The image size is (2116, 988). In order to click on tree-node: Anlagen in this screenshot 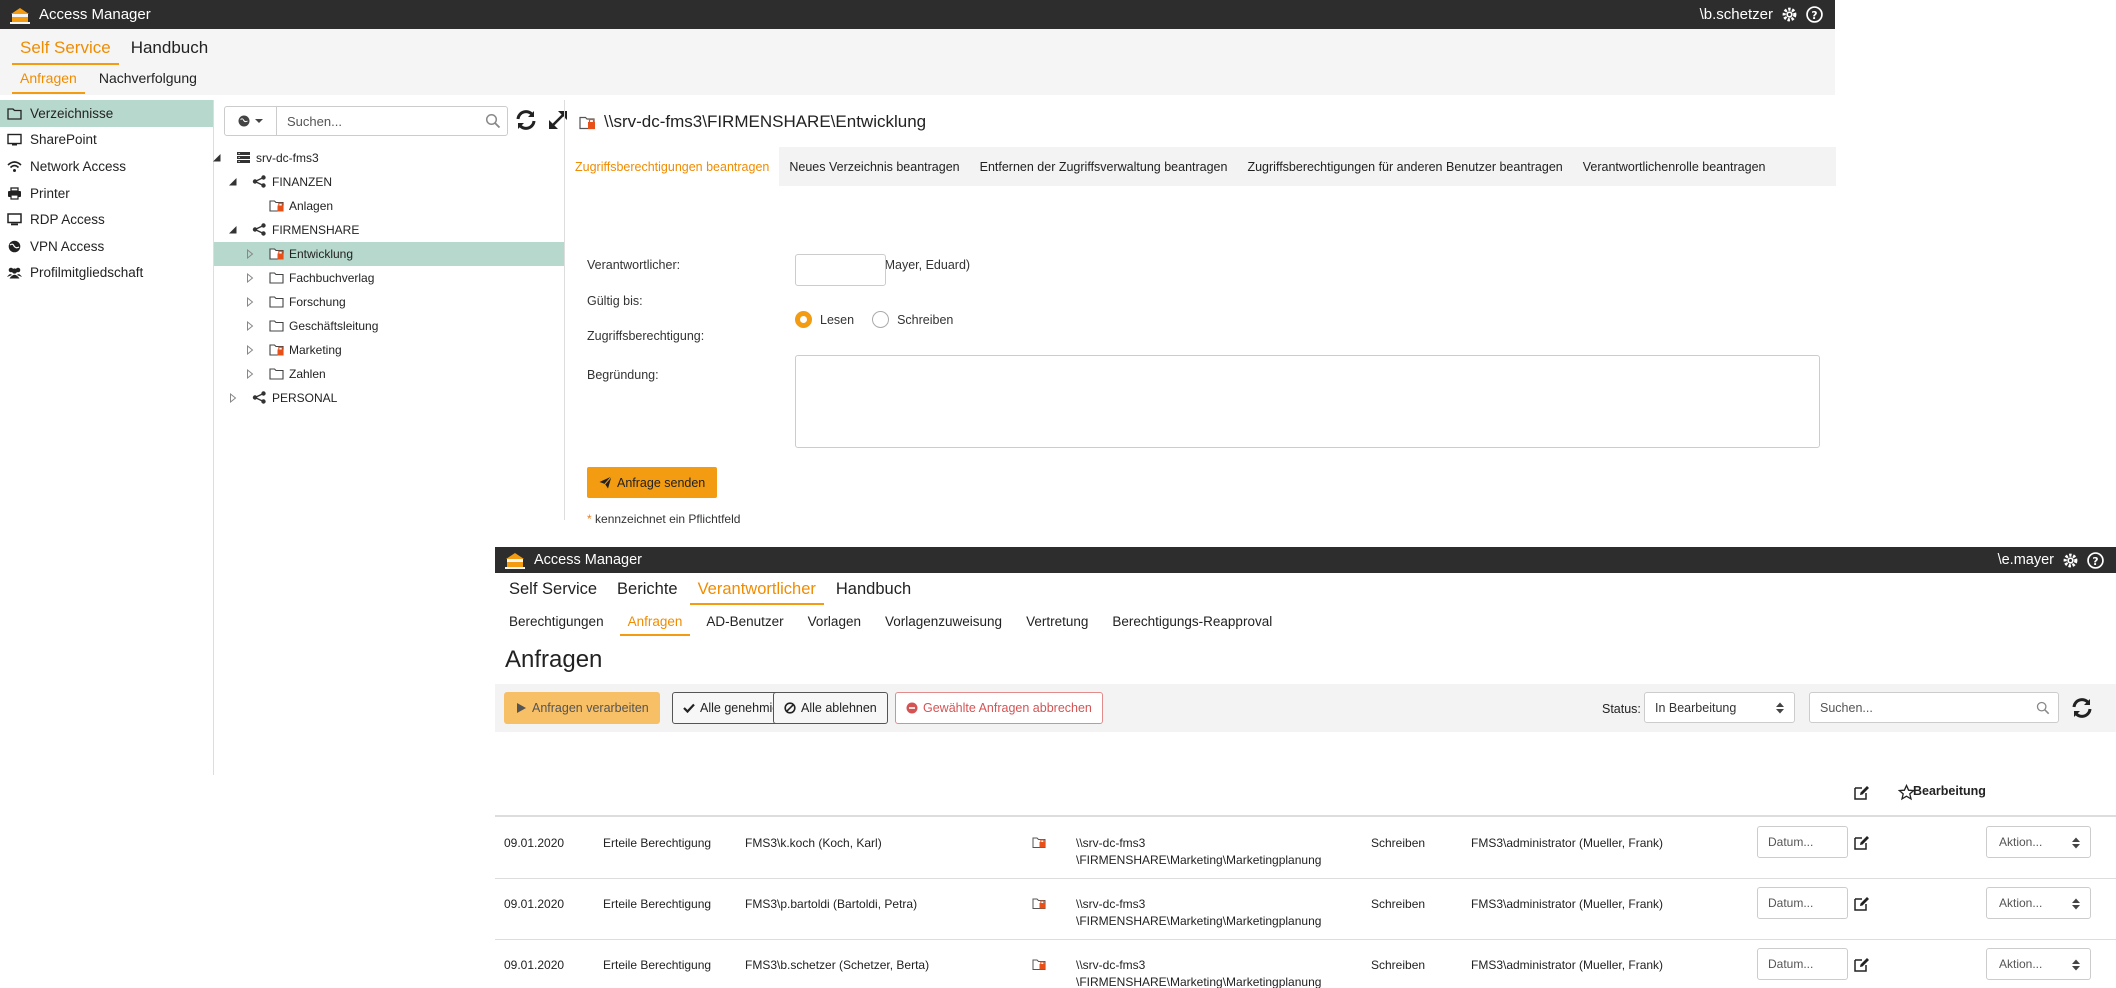, I will do `click(389, 206)`.